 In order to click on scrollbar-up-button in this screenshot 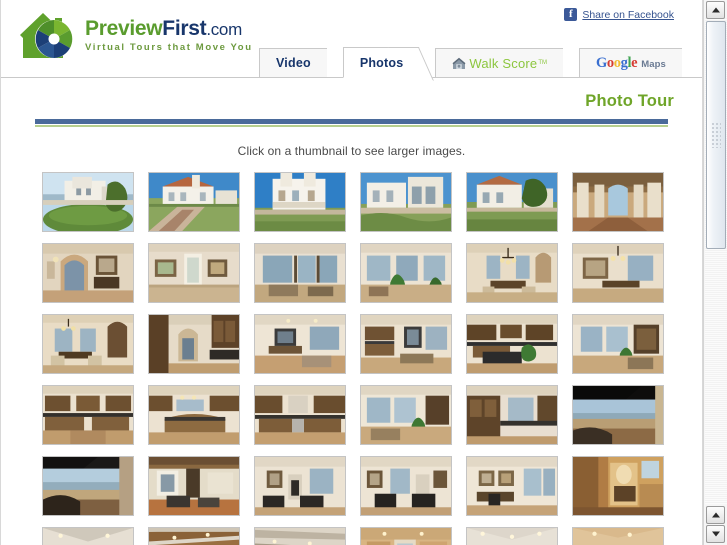, I will do `click(715, 10)`.